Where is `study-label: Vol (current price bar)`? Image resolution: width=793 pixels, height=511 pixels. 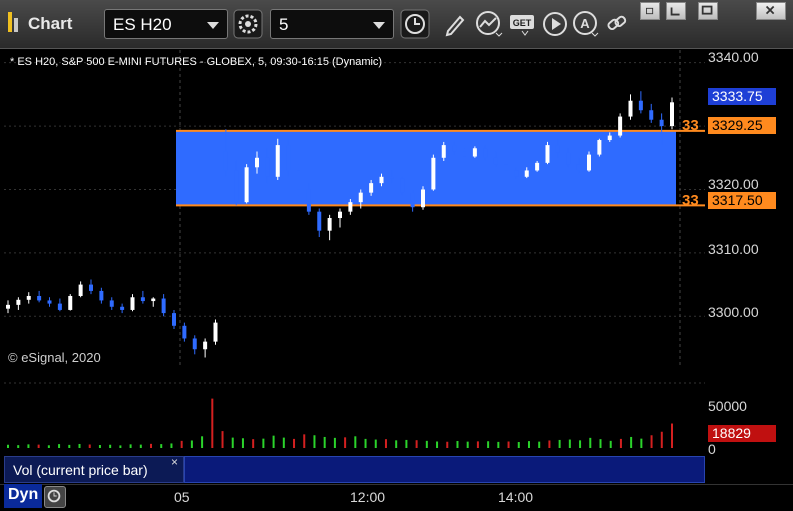 study-label: Vol (current price bar) is located at coordinates (80, 470).